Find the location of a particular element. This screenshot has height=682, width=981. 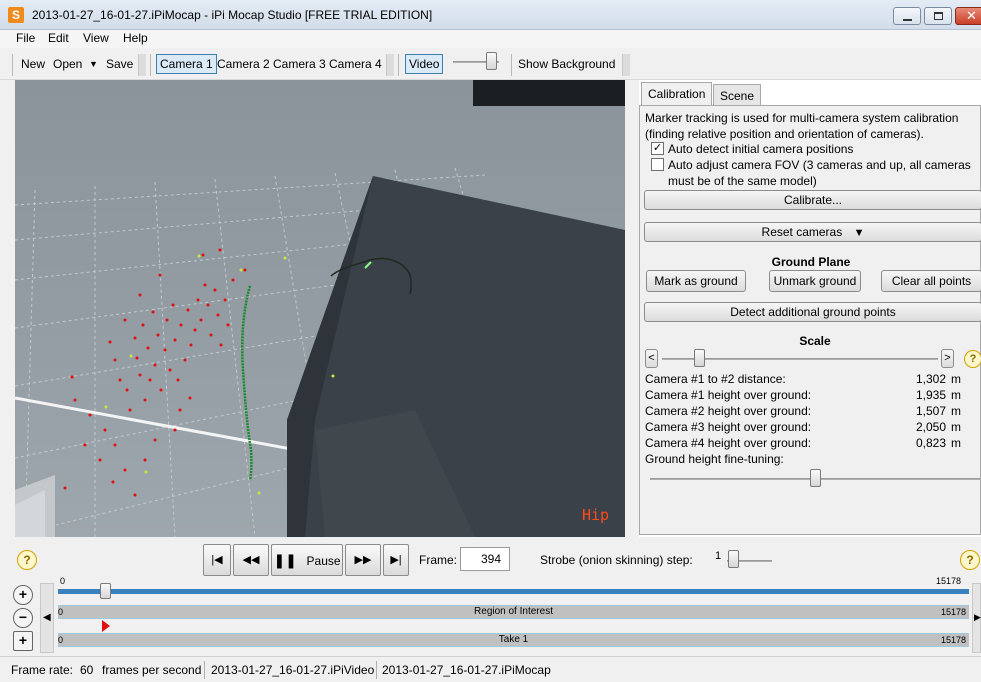

ground-plane-heading: Ground Plane is located at coordinates (811, 262).